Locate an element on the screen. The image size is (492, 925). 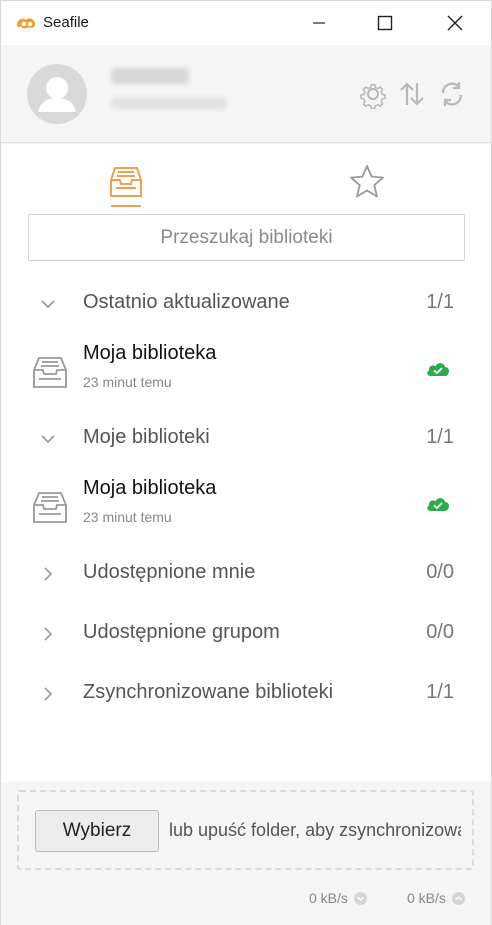
gear-icon is located at coordinates (373, 96).